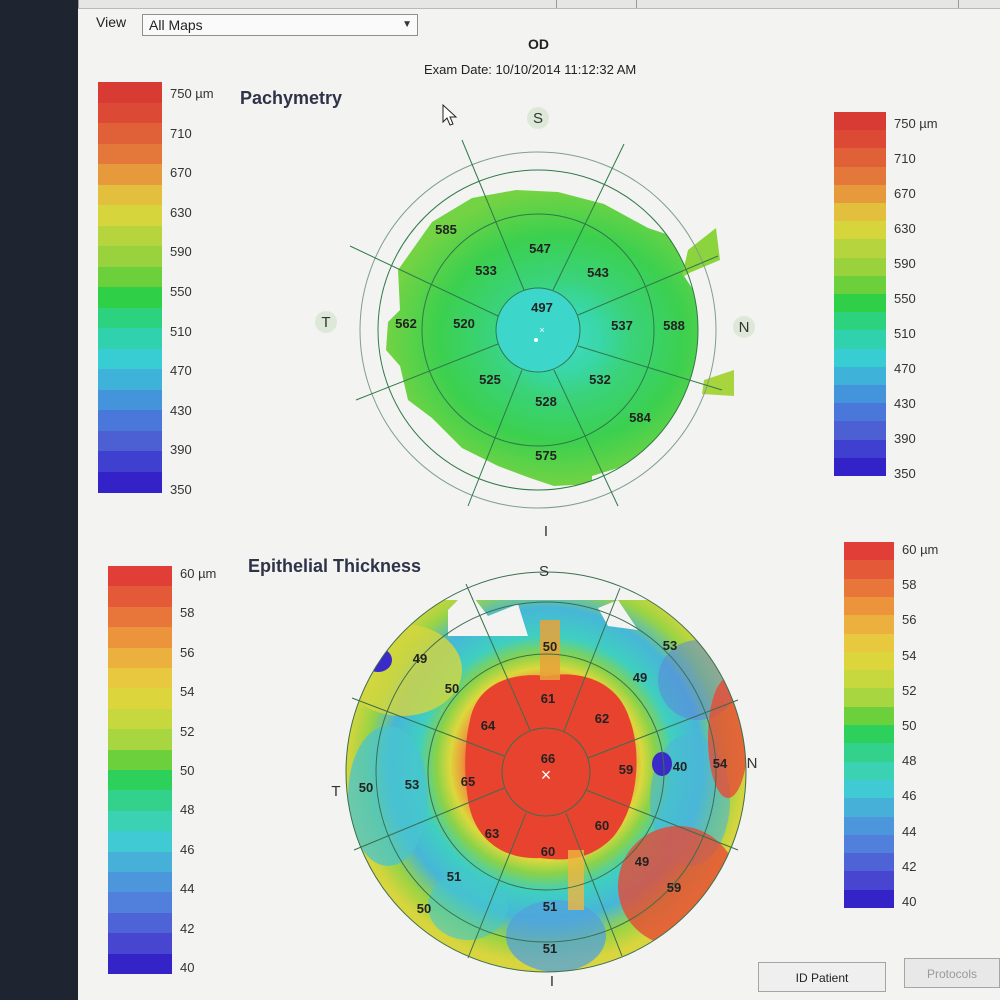 The width and height of the screenshot is (1000, 1000). I want to click on scale-tick-label: 40, so click(909, 901).